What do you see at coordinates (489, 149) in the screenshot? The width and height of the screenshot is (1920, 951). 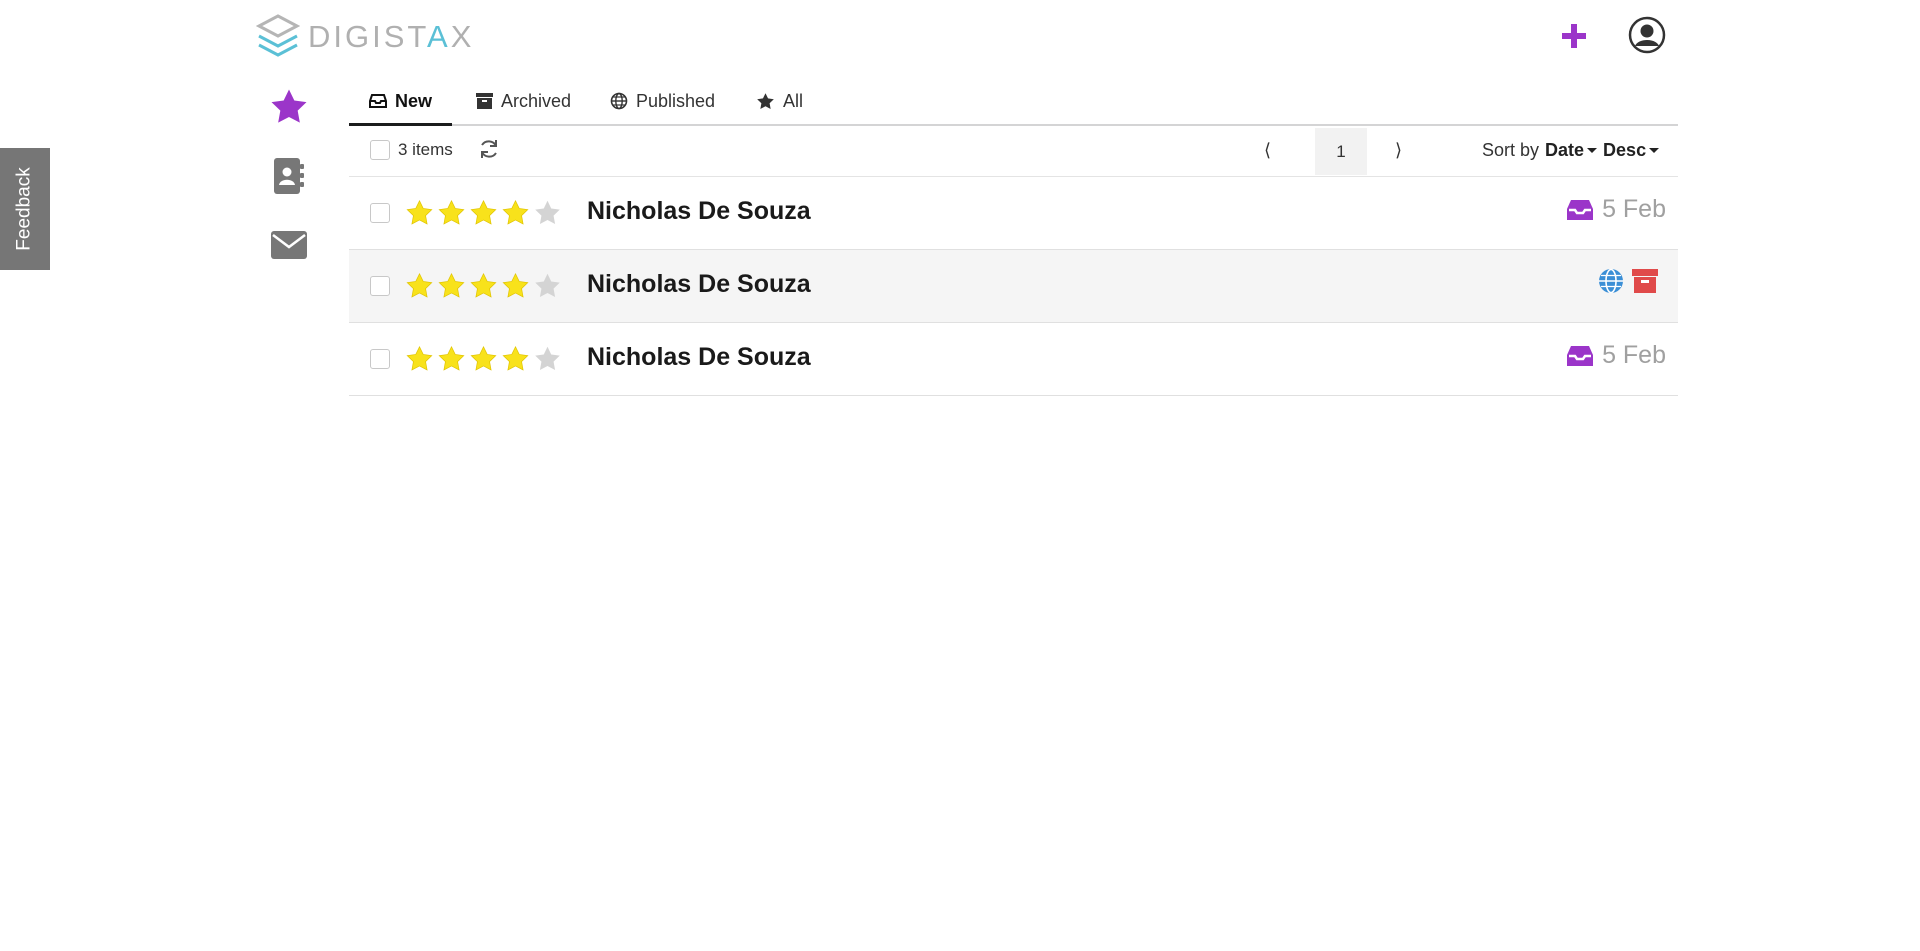 I see `refresh-icon` at bounding box center [489, 149].